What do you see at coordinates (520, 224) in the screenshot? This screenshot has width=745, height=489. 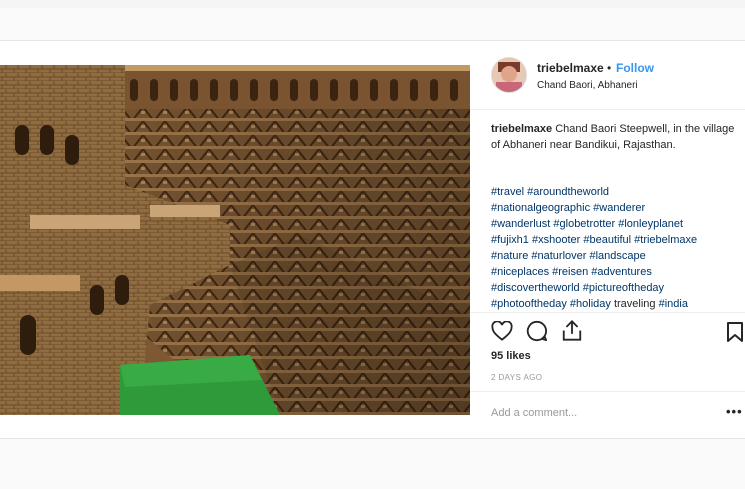 I see `hashtag-link: #wanderlust` at bounding box center [520, 224].